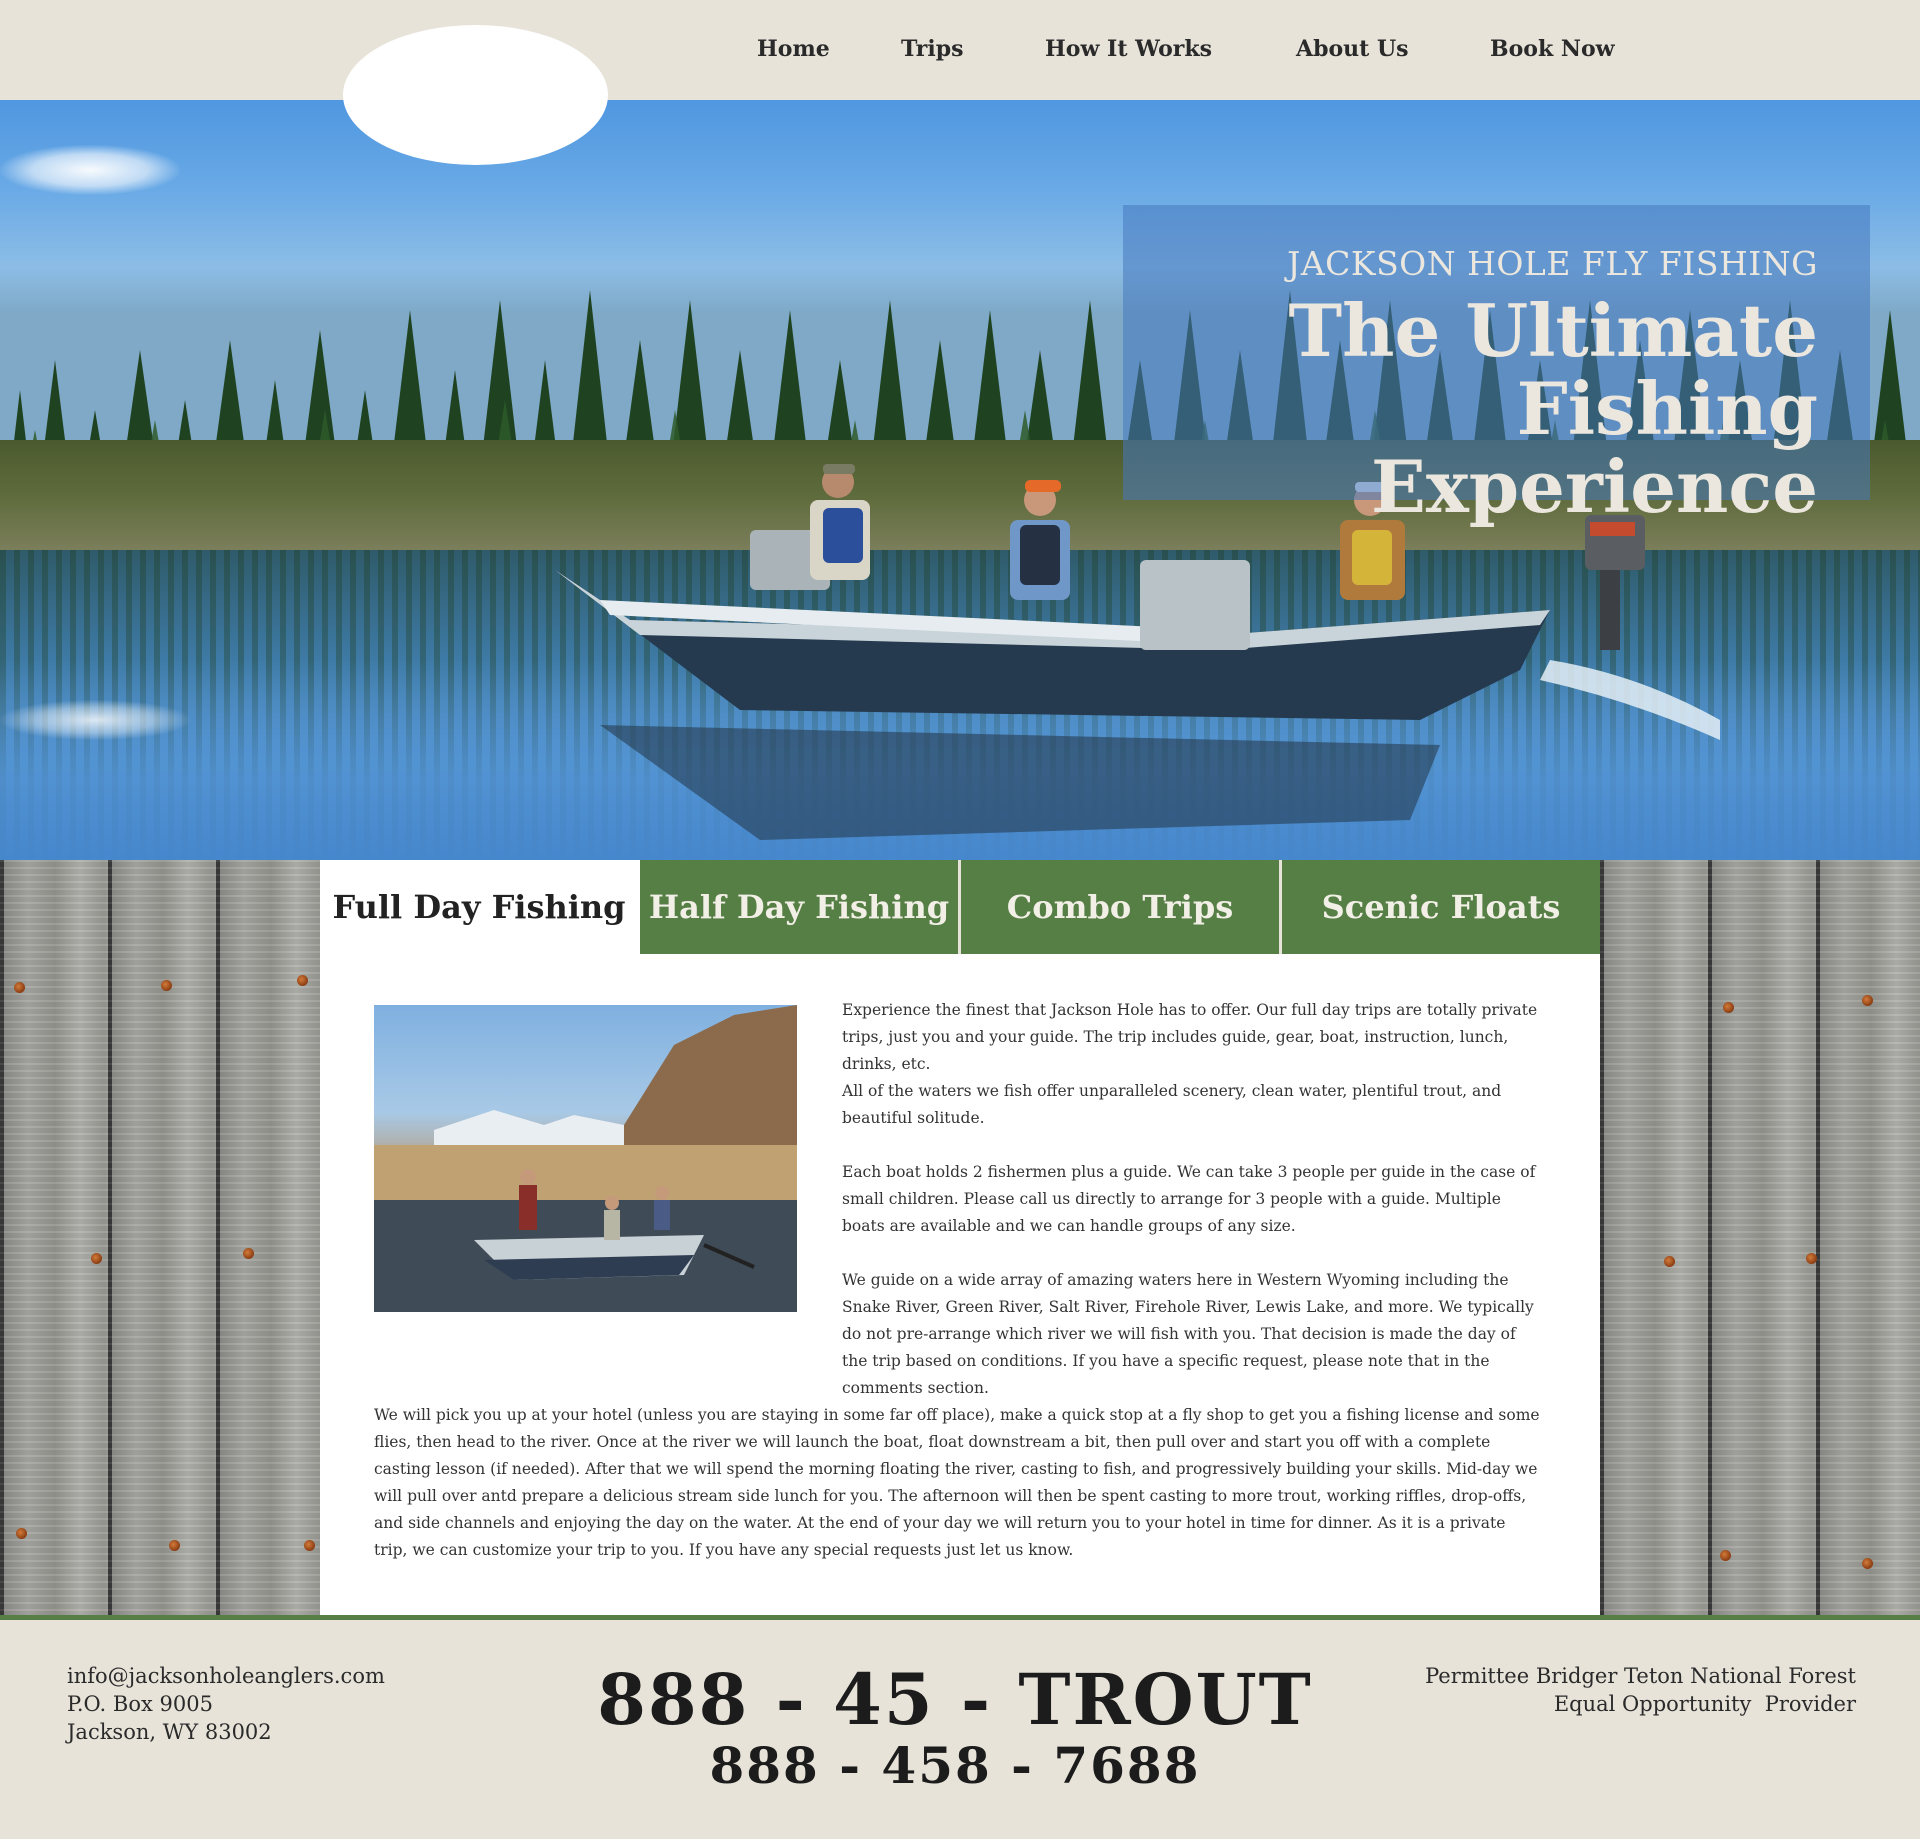  I want to click on footer-equal-opportunity: Equal Opportunity Provider, so click(1704, 1704).